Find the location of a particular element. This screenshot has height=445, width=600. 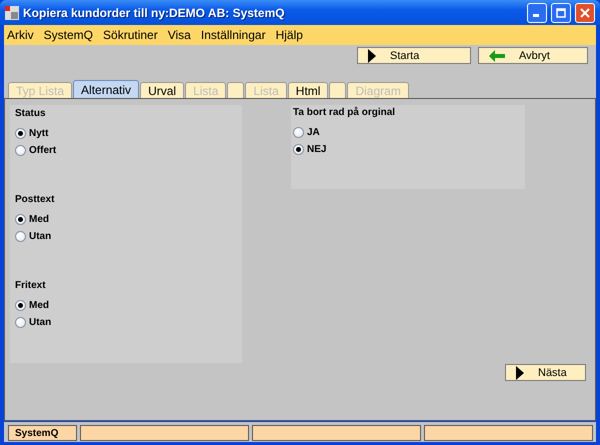

close-icon is located at coordinates (585, 13).